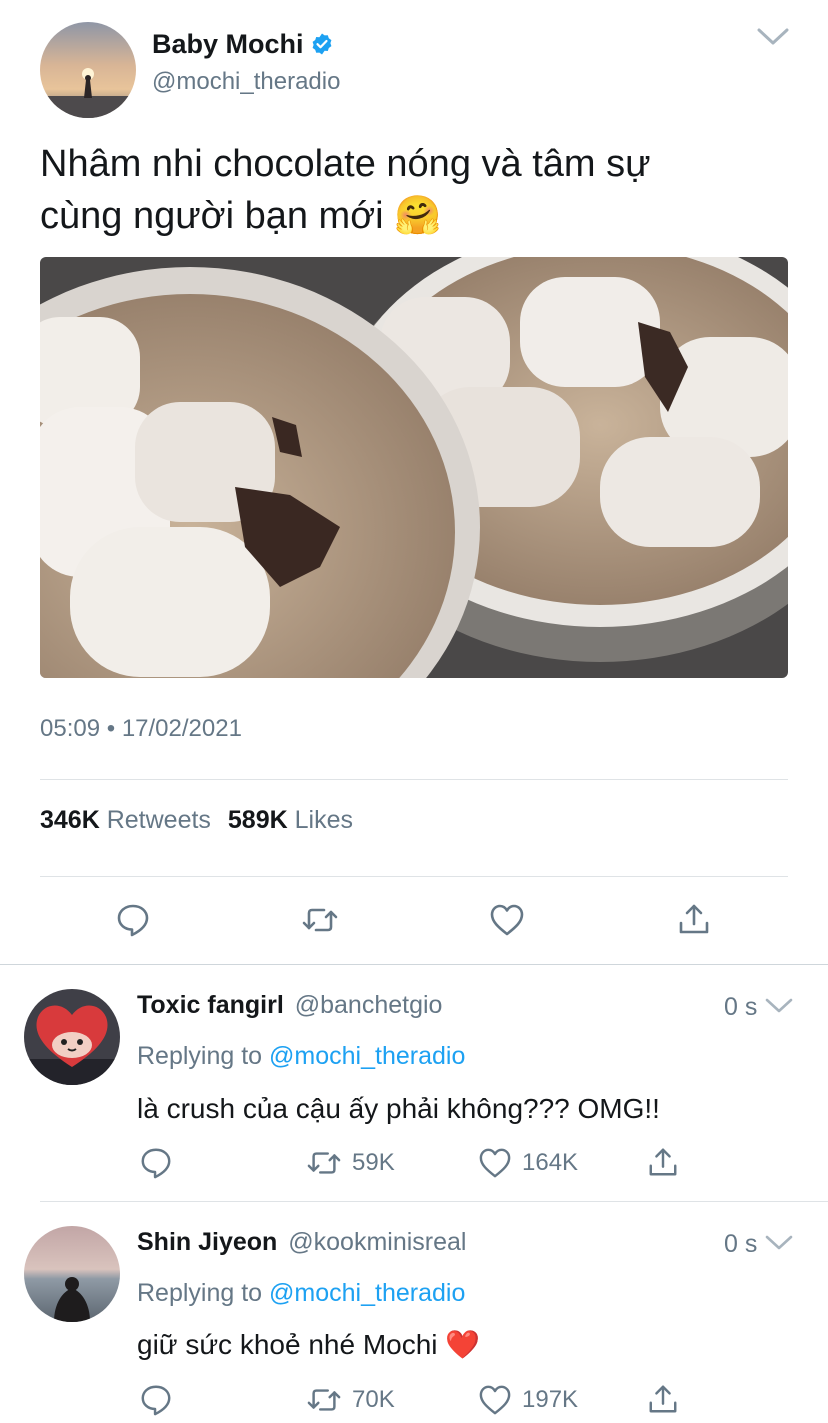  I want to click on author-name: Baby Mochi, so click(228, 44).